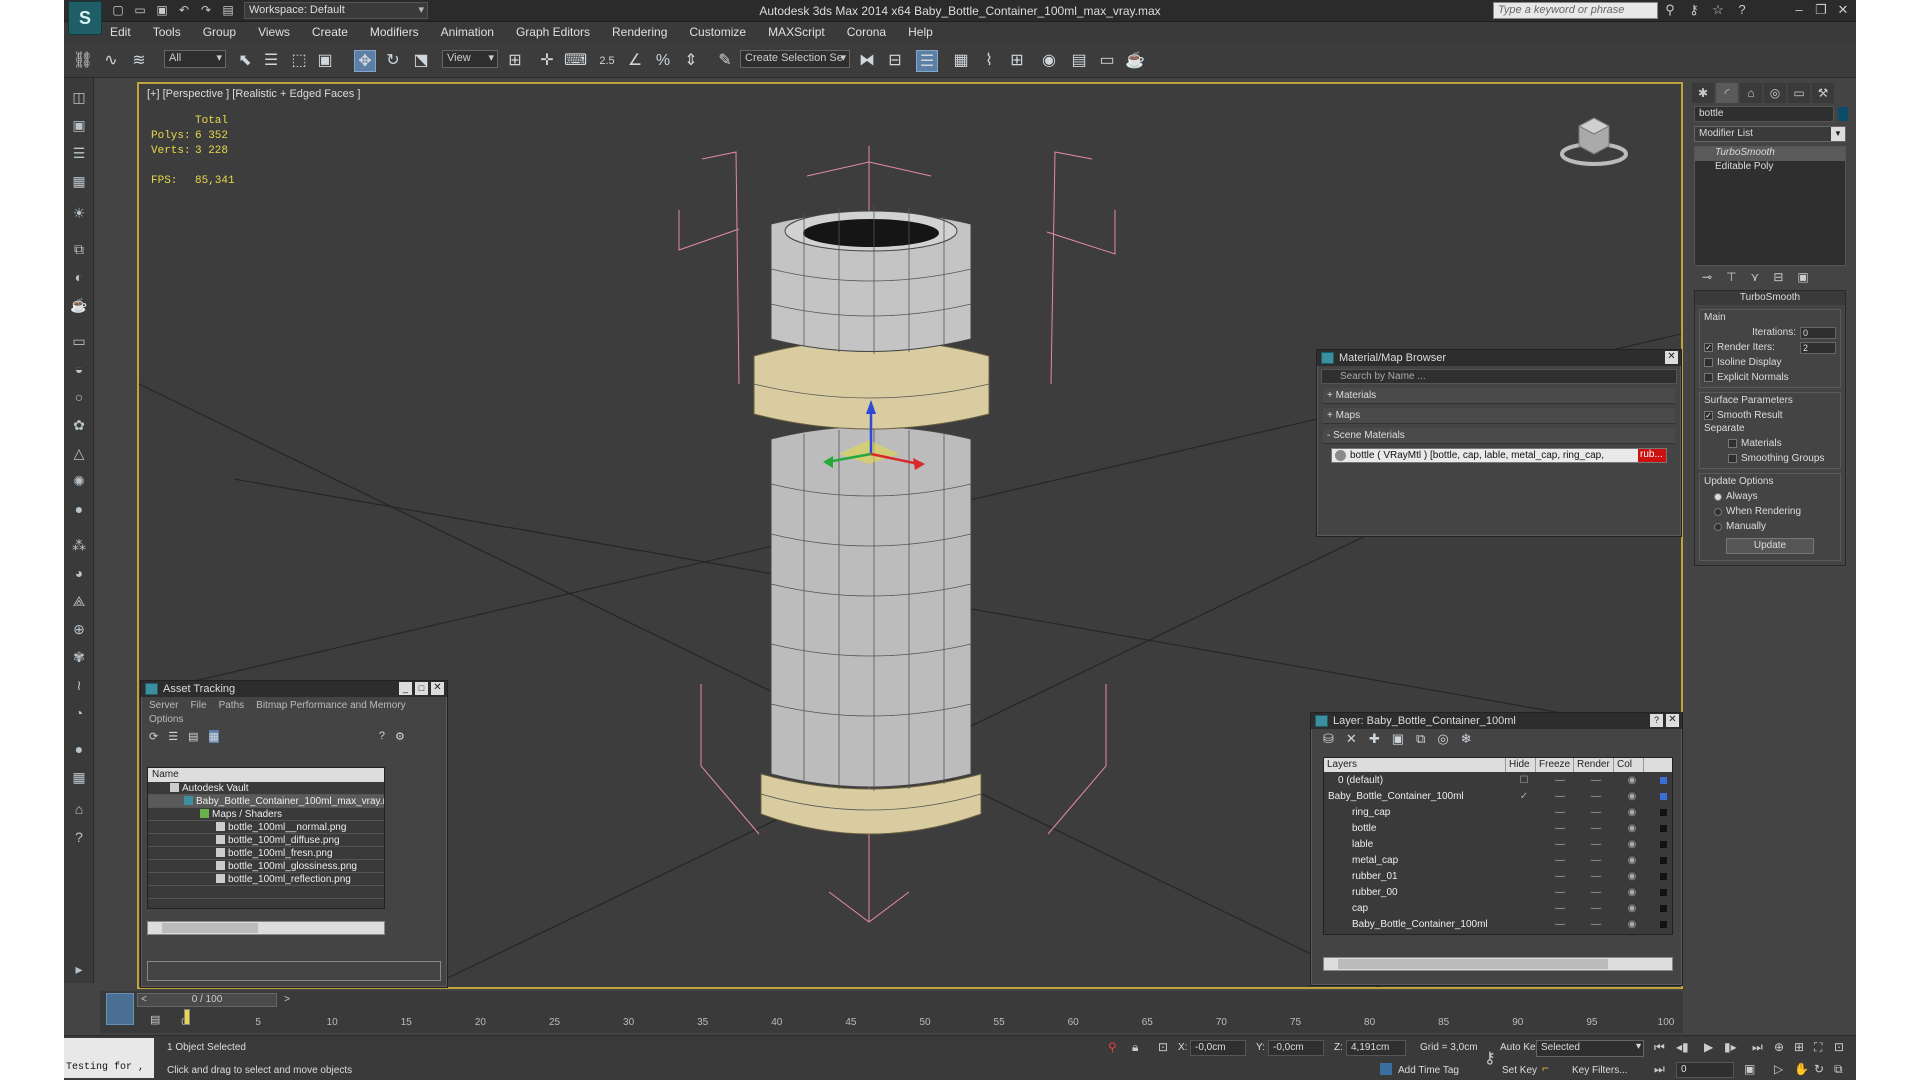 The width and height of the screenshot is (1920, 1080). Describe the element at coordinates (553, 32) in the screenshot. I see `menu-graph-editors: Graph Editors` at that location.